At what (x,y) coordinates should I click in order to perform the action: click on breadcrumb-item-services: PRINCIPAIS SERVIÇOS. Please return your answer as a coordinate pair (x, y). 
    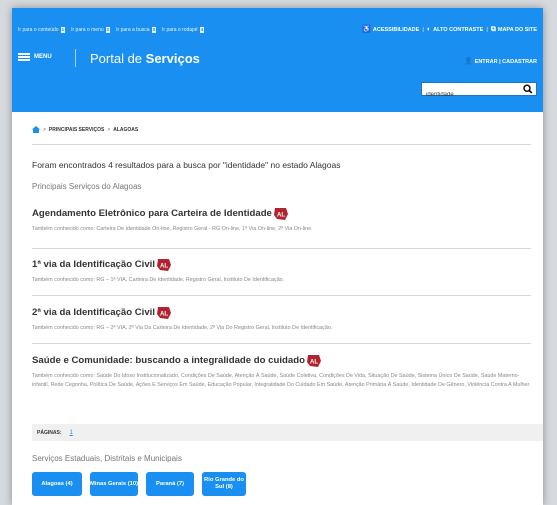
    Looking at the image, I should click on (76, 130).